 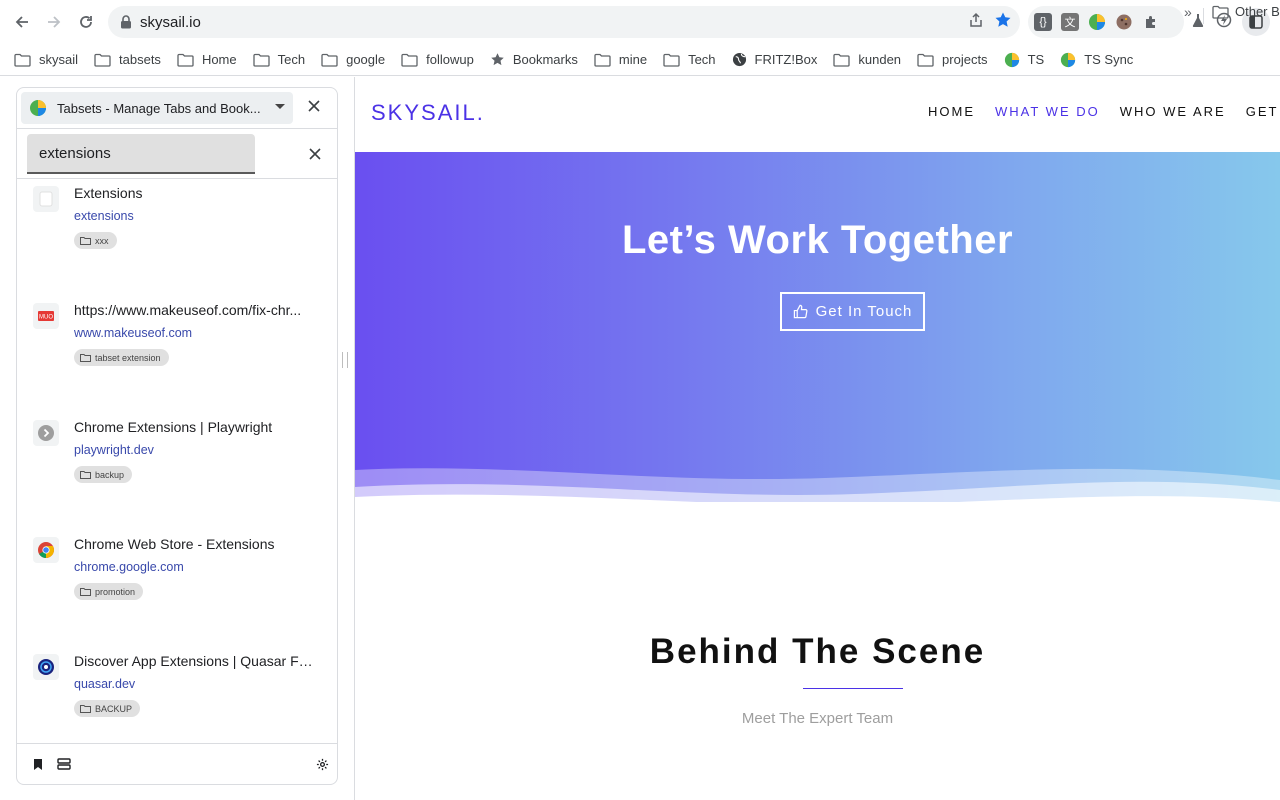 I want to click on result-url: chrome.google.com, so click(x=129, y=567).